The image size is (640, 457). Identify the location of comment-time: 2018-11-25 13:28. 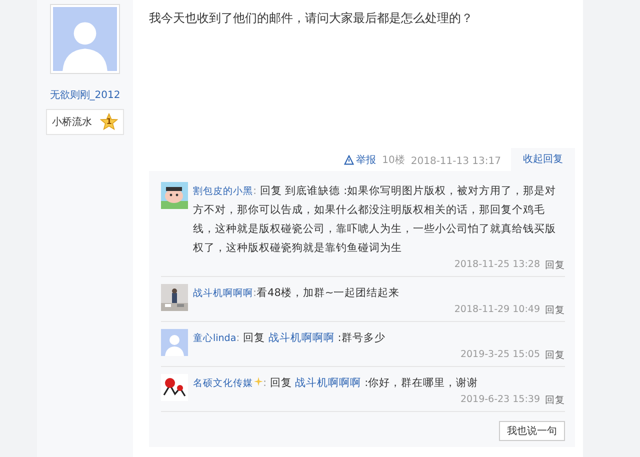
(497, 265).